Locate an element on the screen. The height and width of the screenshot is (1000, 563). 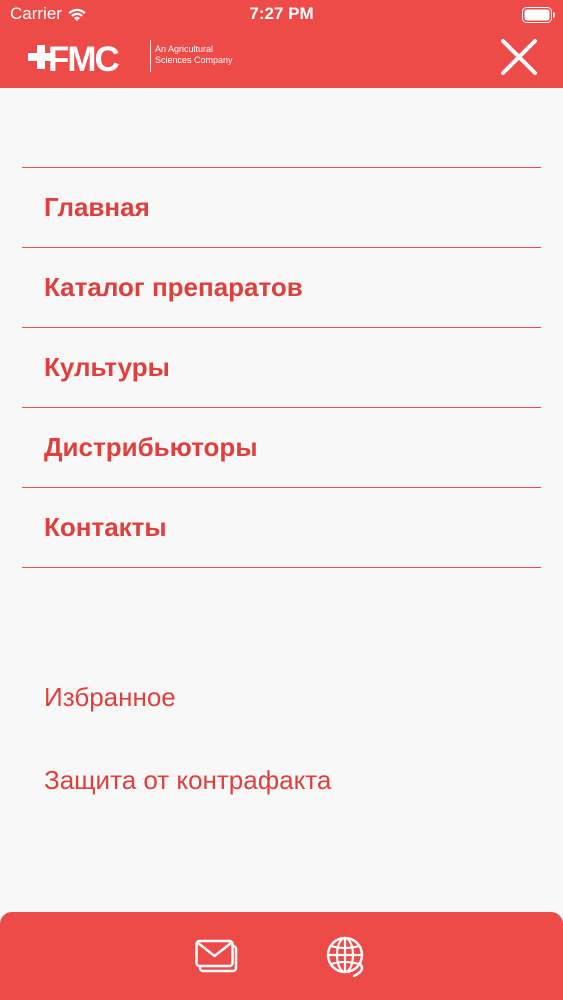
fmc-logo: FMC An Agricultural Sciences Company is located at coordinates (138, 57).